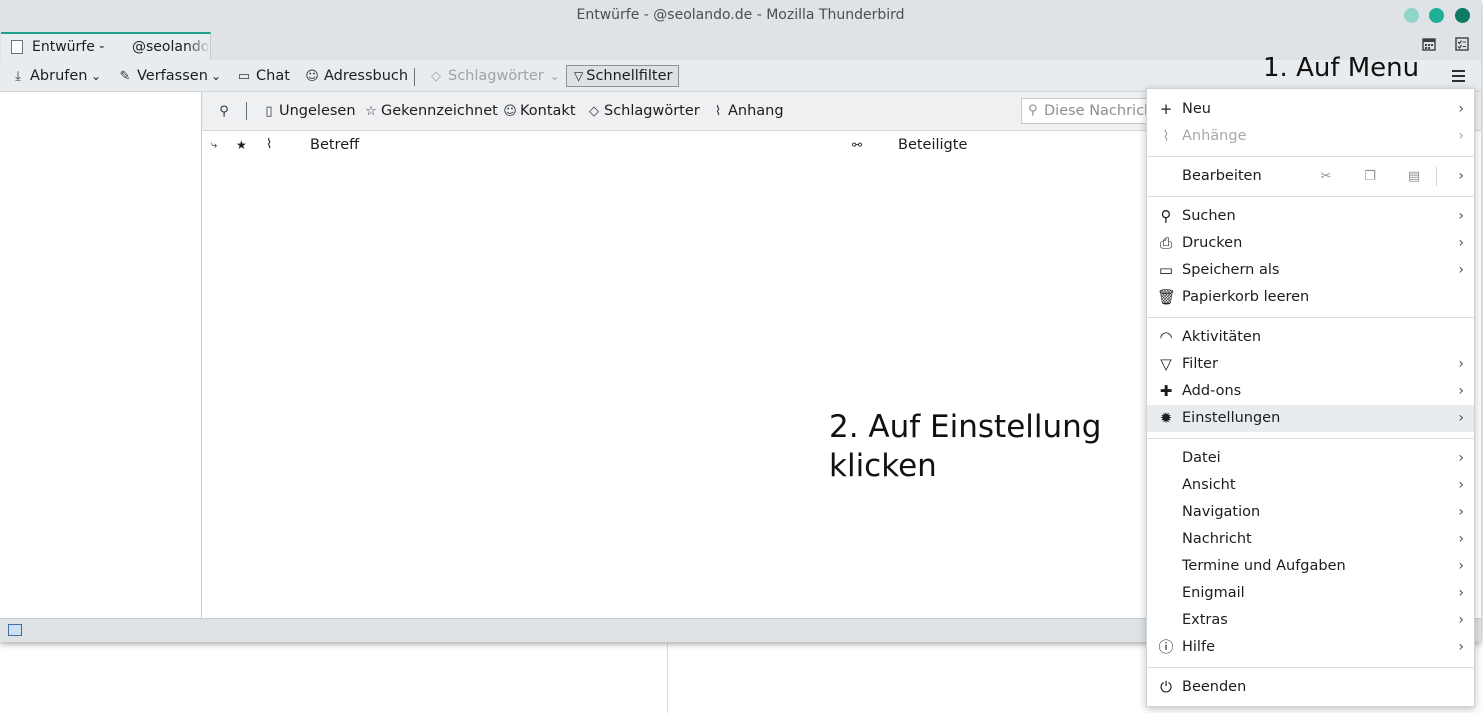  What do you see at coordinates (1436, 15) in the screenshot?
I see `maximize-button` at bounding box center [1436, 15].